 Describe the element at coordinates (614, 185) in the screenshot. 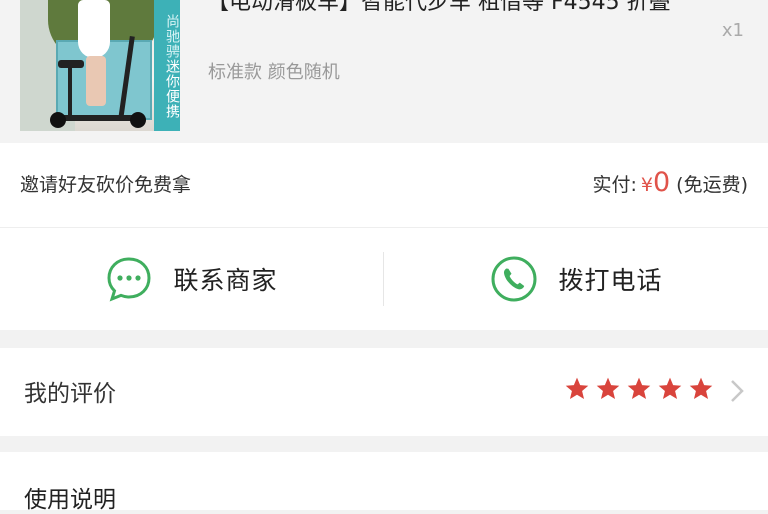

I see `paid-label: 实付:` at that location.